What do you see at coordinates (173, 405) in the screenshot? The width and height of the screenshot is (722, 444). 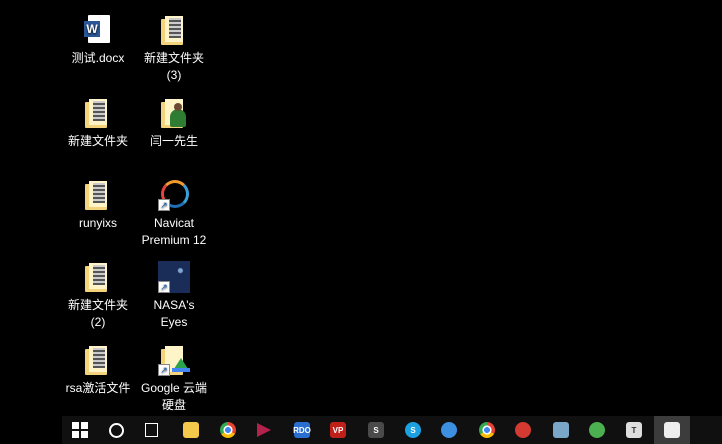 I see `desktop-icon-label: 硬盘` at bounding box center [173, 405].